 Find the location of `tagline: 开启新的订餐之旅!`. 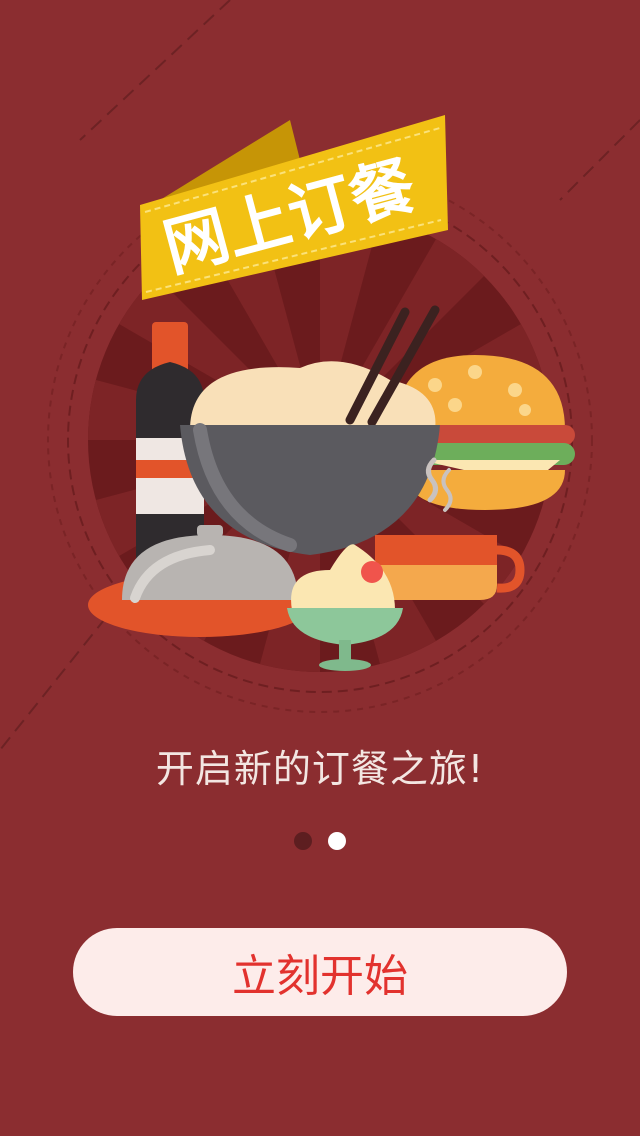

tagline: 开启新的订餐之旅! is located at coordinates (320, 769).